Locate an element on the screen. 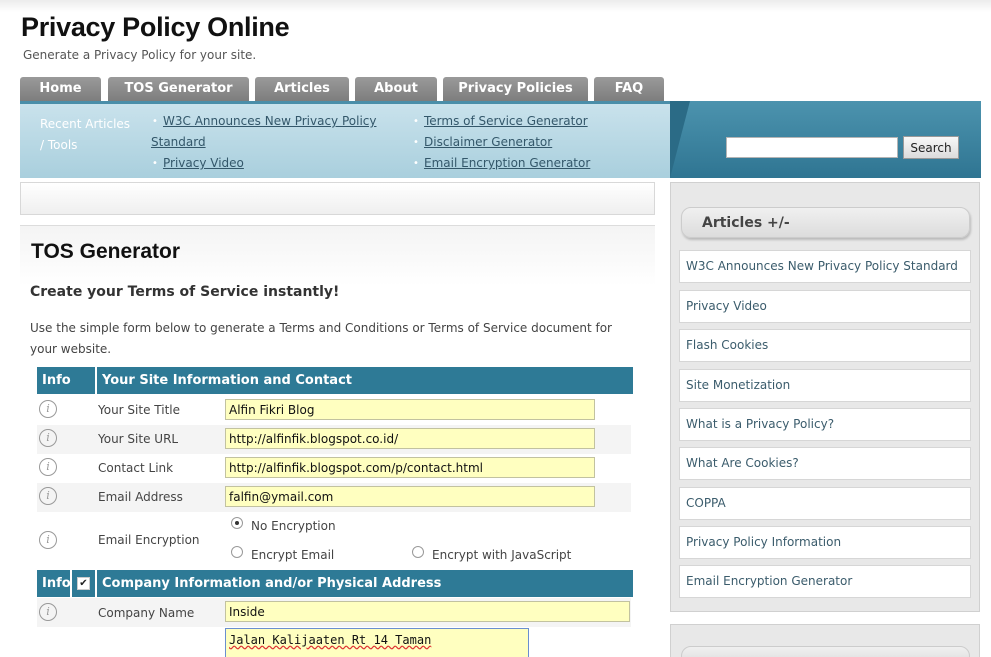  nav-tab-faq: FAQ is located at coordinates (629, 89).